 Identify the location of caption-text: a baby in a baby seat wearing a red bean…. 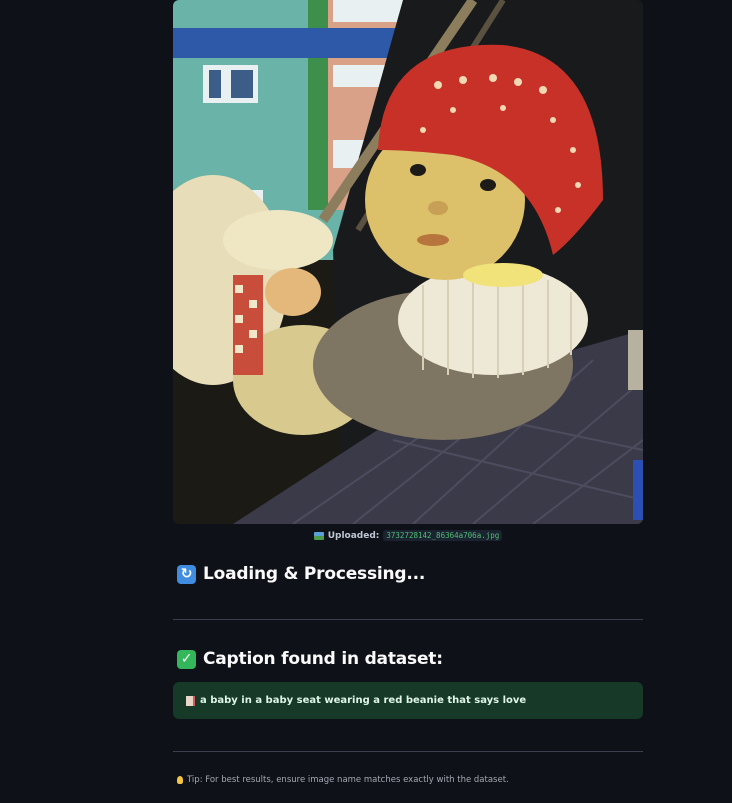
(363, 700).